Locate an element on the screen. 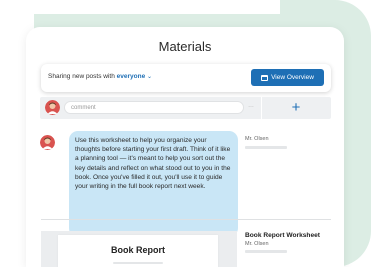  attachment-author: Mr. Olsen is located at coordinates (257, 244).